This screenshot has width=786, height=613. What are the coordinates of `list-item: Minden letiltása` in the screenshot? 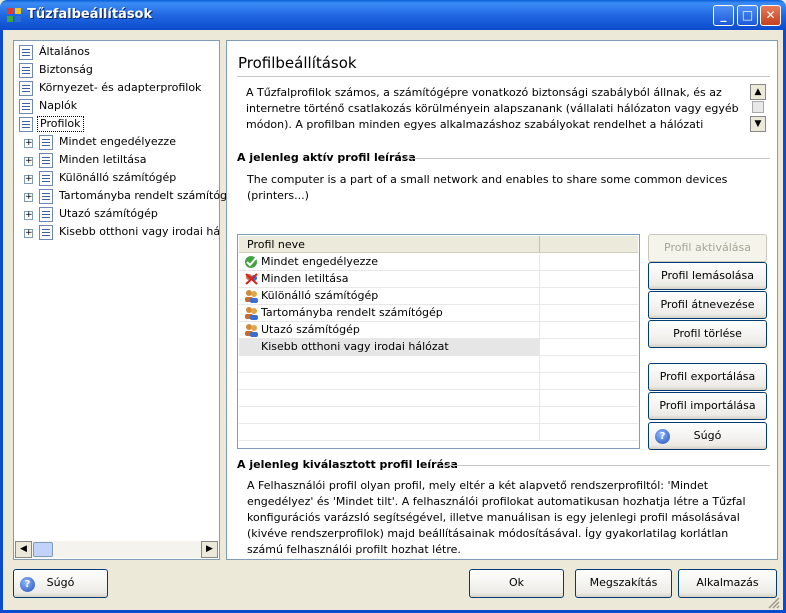 It's located at (438, 279).